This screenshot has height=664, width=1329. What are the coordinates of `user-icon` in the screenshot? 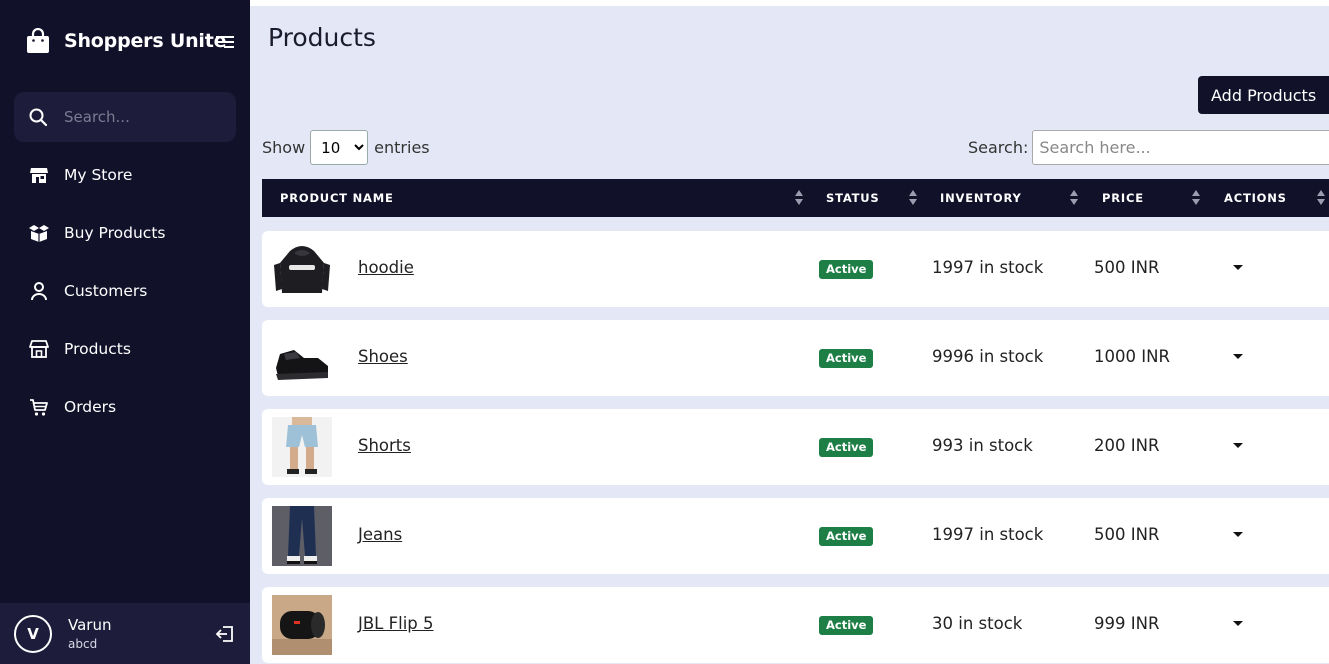 It's located at (39, 291).